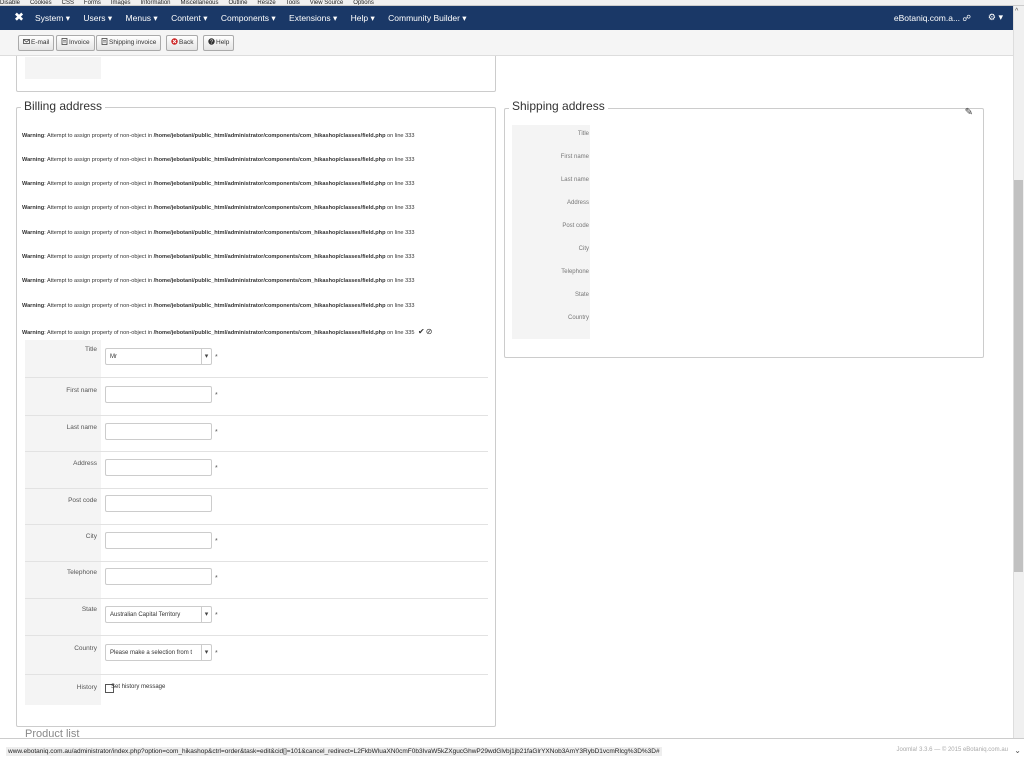 The width and height of the screenshot is (1024, 768). What do you see at coordinates (256, 74) in the screenshot?
I see `previous-section-box` at bounding box center [256, 74].